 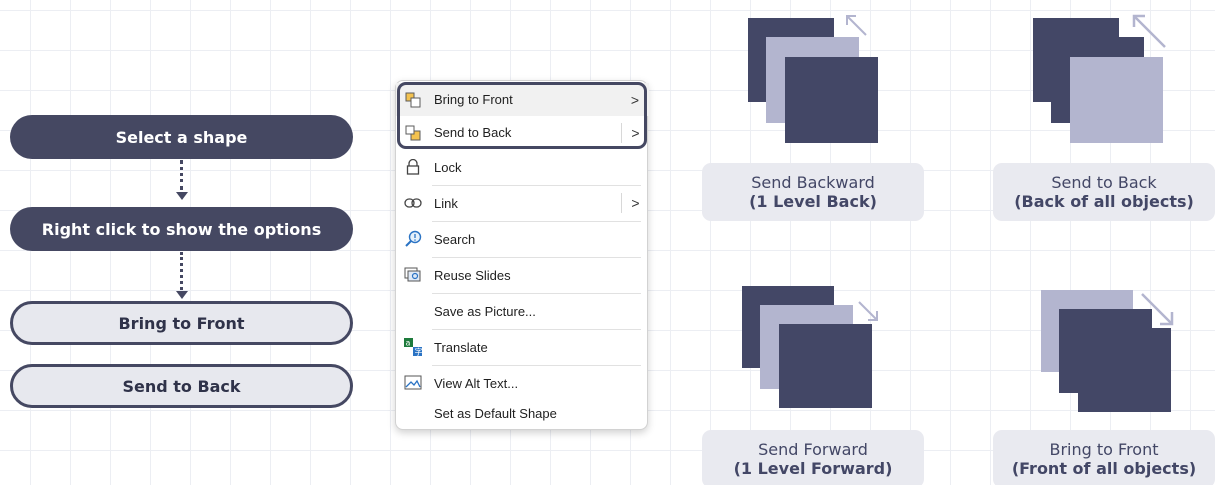 What do you see at coordinates (473, 132) in the screenshot?
I see `menu-item-label: Send to Back` at bounding box center [473, 132].